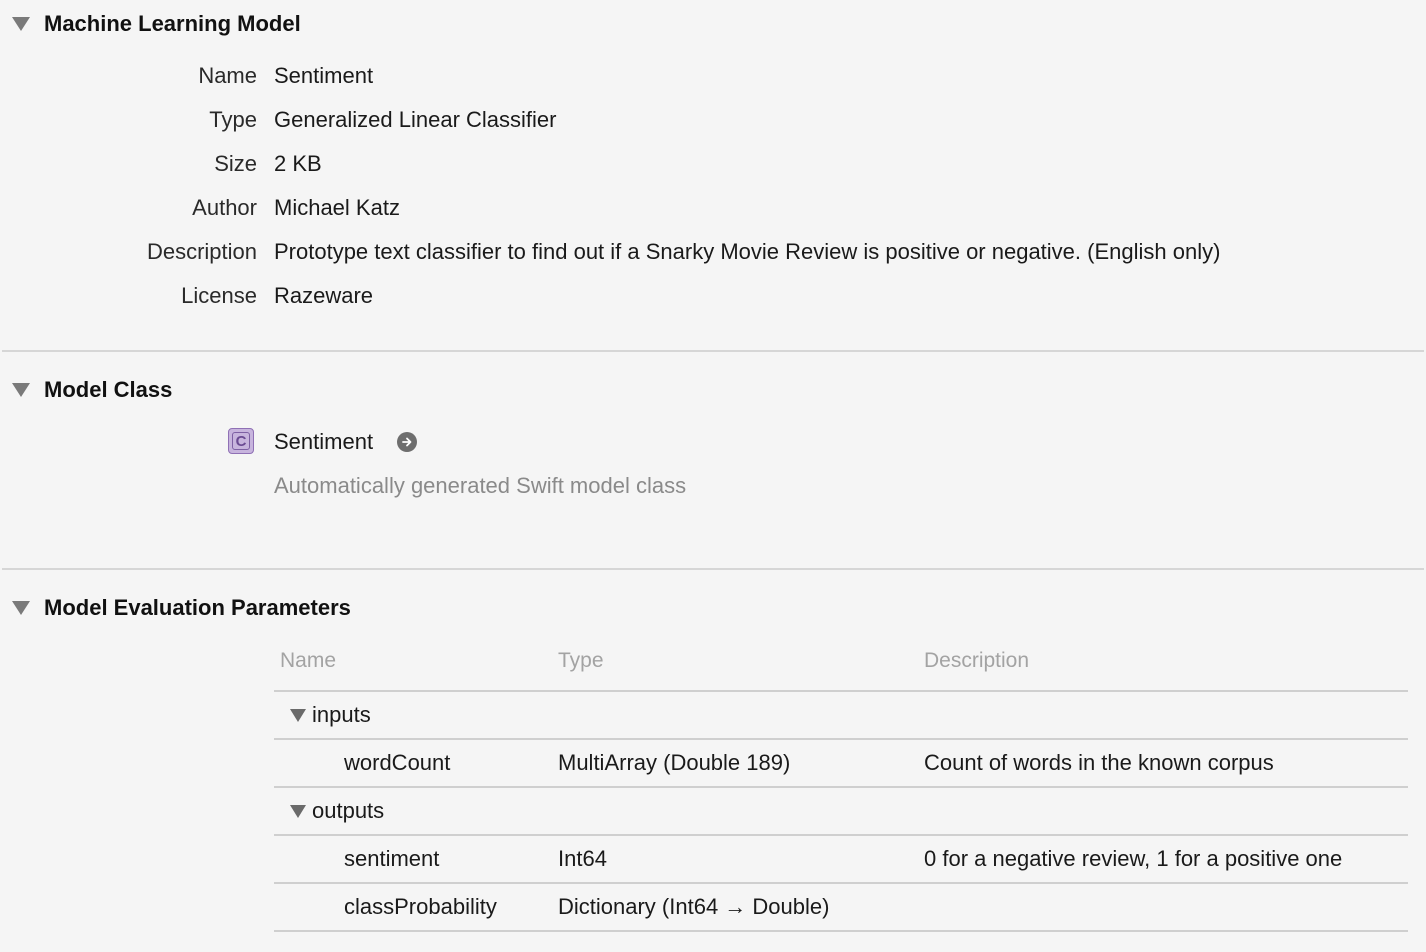  What do you see at coordinates (841, 714) in the screenshot?
I see `group-row-inputs: inputs` at bounding box center [841, 714].